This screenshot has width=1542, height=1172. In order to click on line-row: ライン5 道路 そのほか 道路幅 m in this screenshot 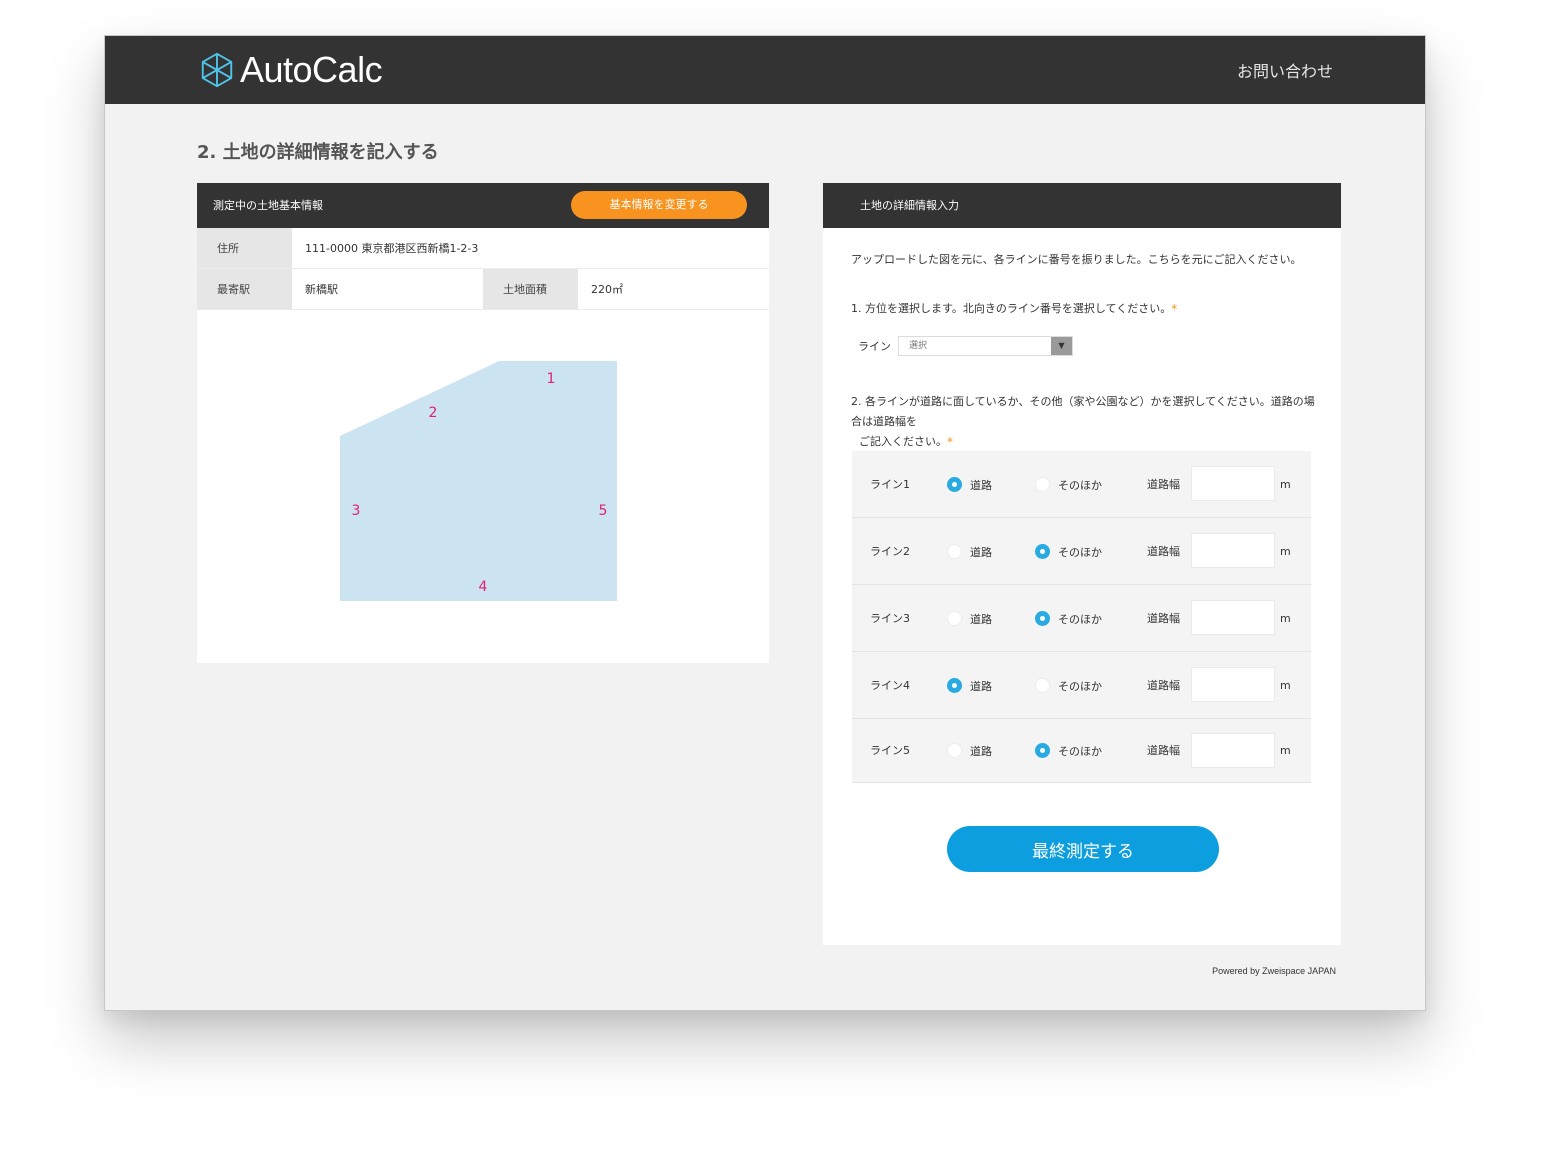, I will do `click(1081, 751)`.